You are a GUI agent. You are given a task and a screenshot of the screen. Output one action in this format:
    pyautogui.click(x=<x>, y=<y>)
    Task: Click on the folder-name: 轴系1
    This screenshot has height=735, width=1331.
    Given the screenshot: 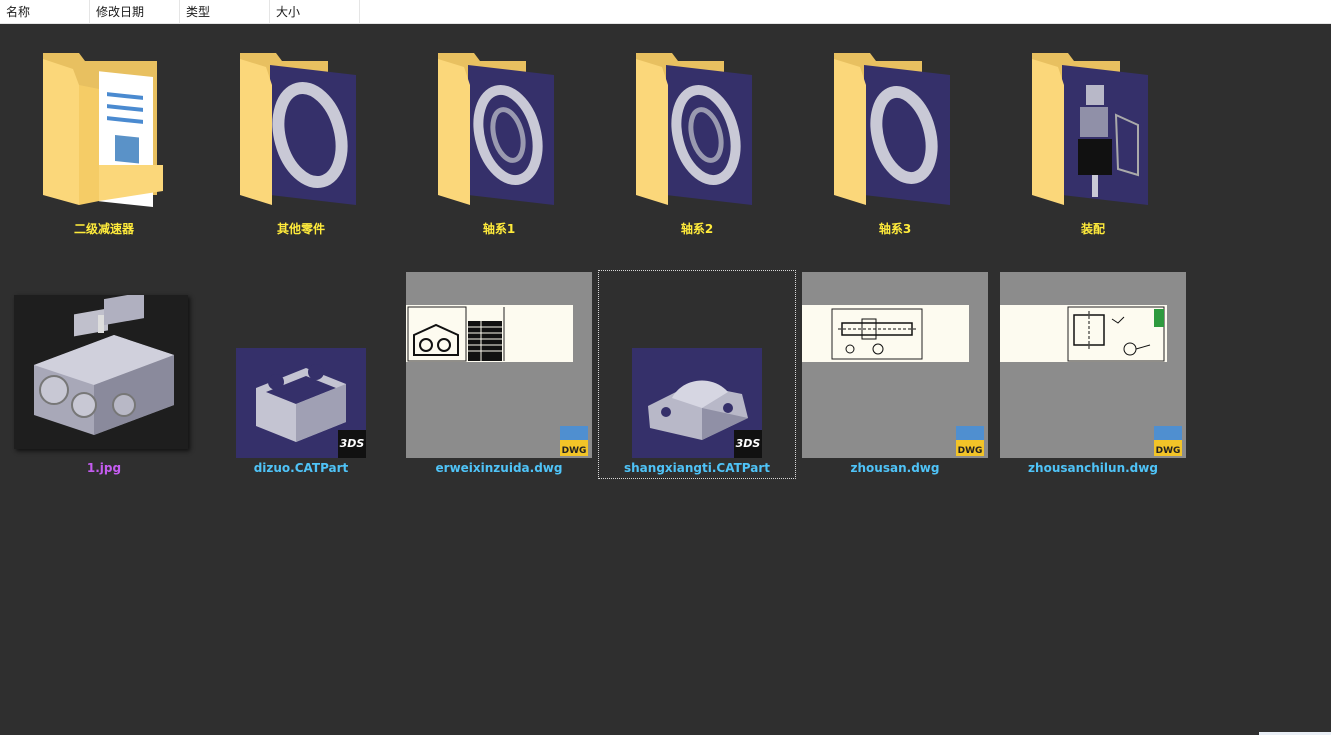 What is the action you would take?
    pyautogui.click(x=499, y=229)
    